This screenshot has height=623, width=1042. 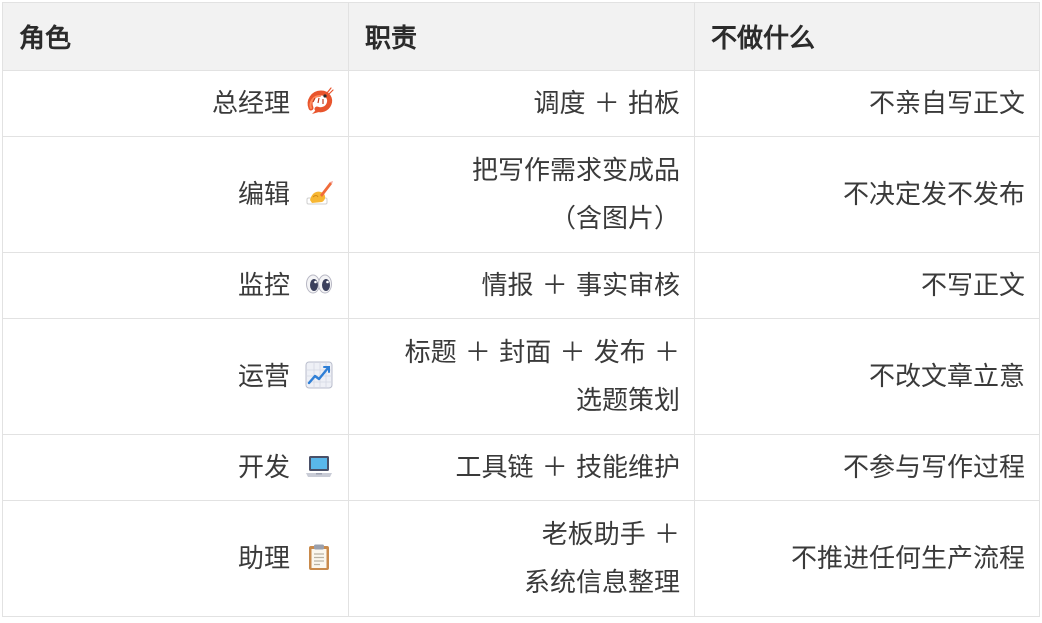 What do you see at coordinates (319, 193) in the screenshot?
I see `writing-hand-icon` at bounding box center [319, 193].